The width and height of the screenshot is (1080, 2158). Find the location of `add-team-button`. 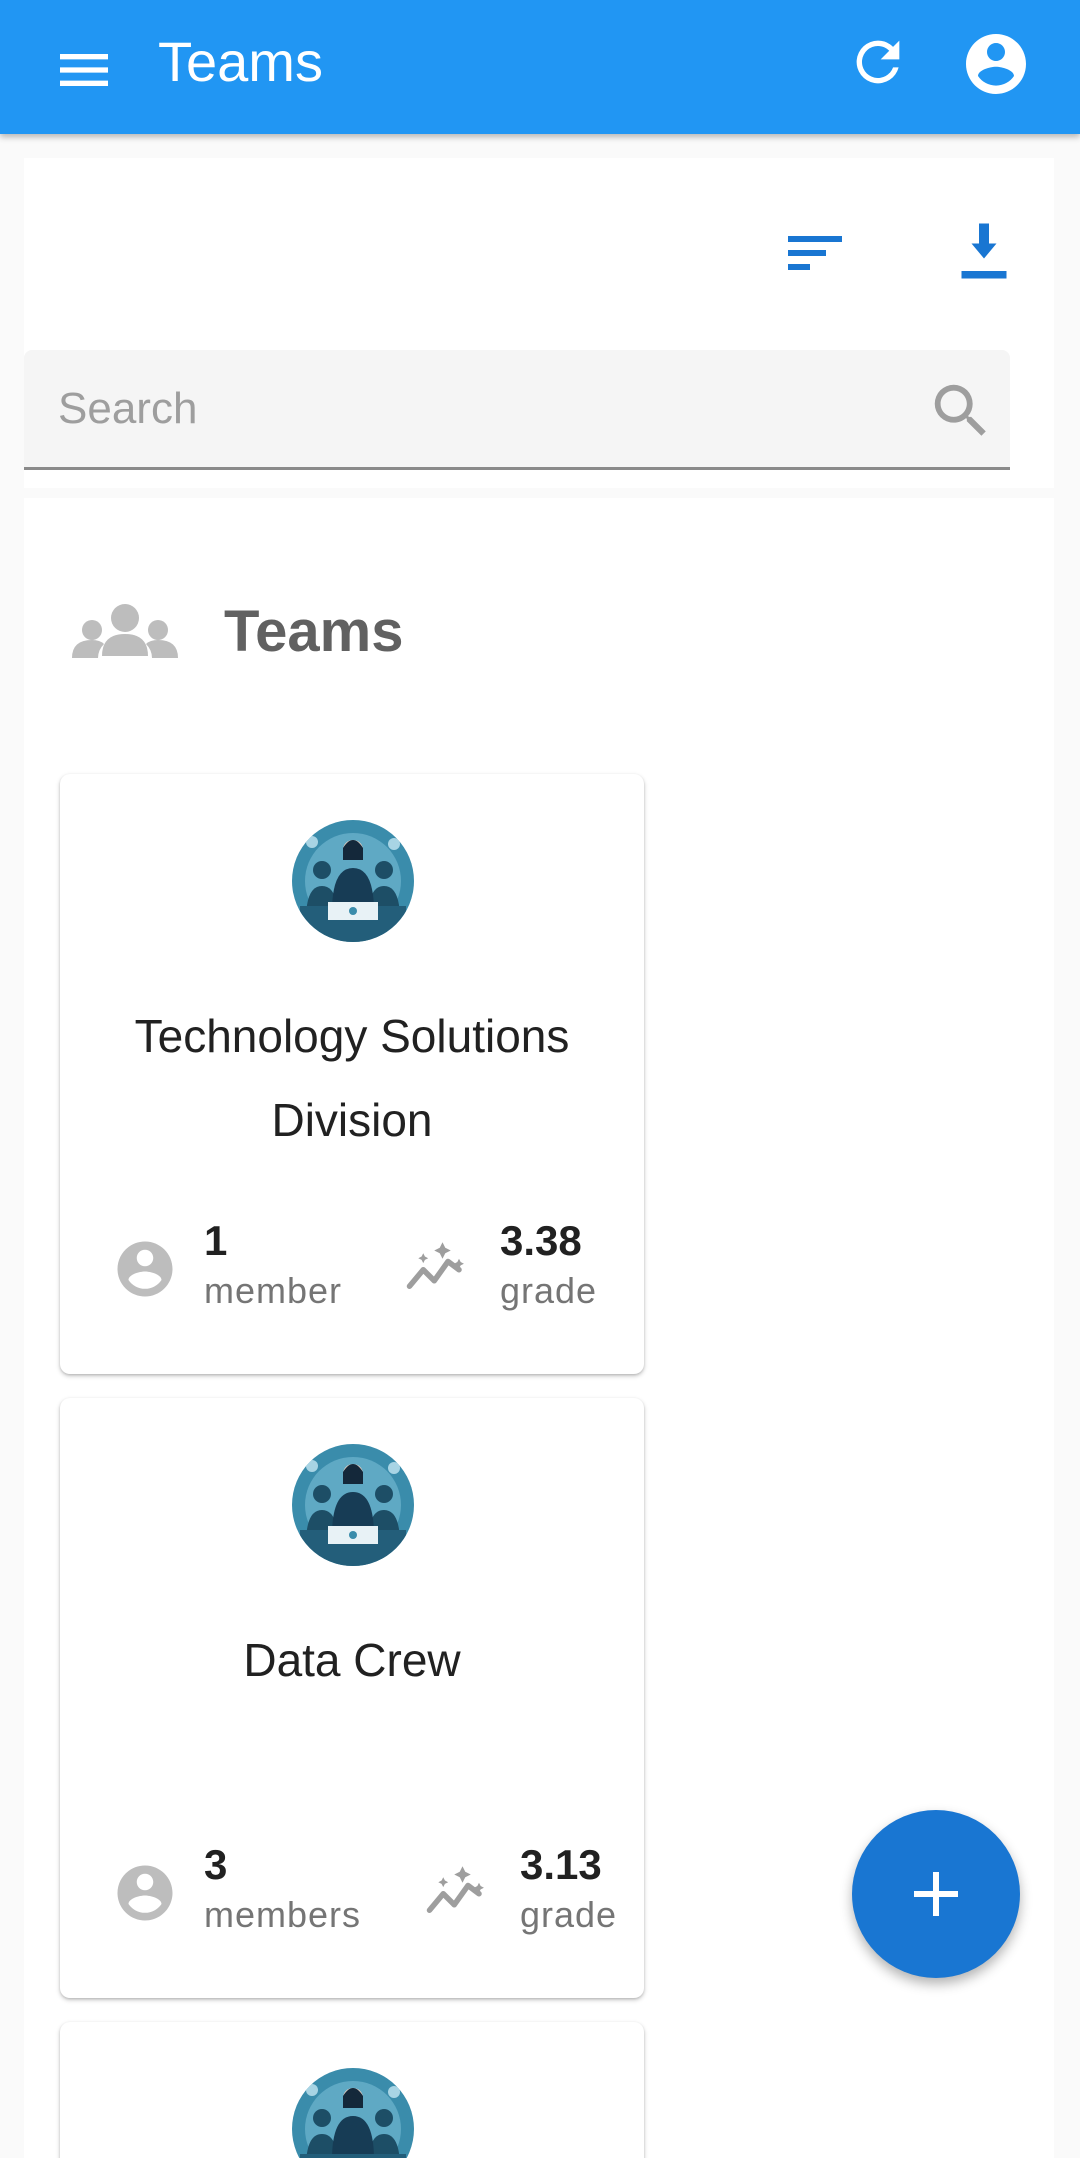

add-team-button is located at coordinates (936, 1894).